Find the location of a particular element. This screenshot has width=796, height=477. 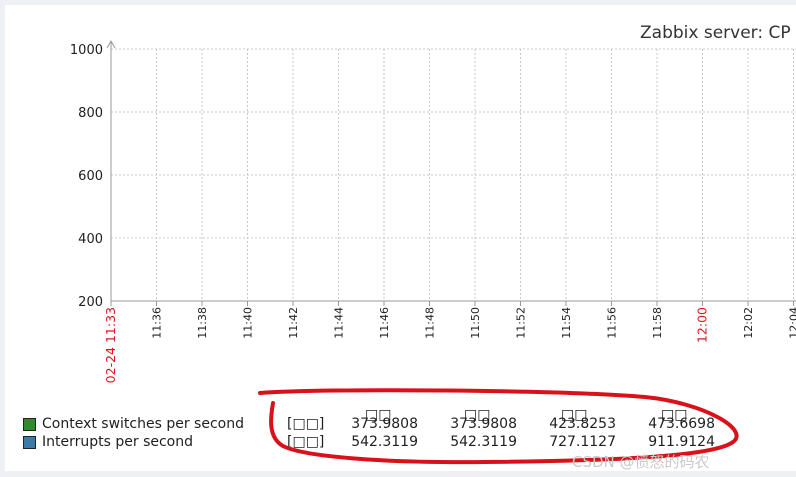

x-tick-label: 11:54 is located at coordinates (566, 323).